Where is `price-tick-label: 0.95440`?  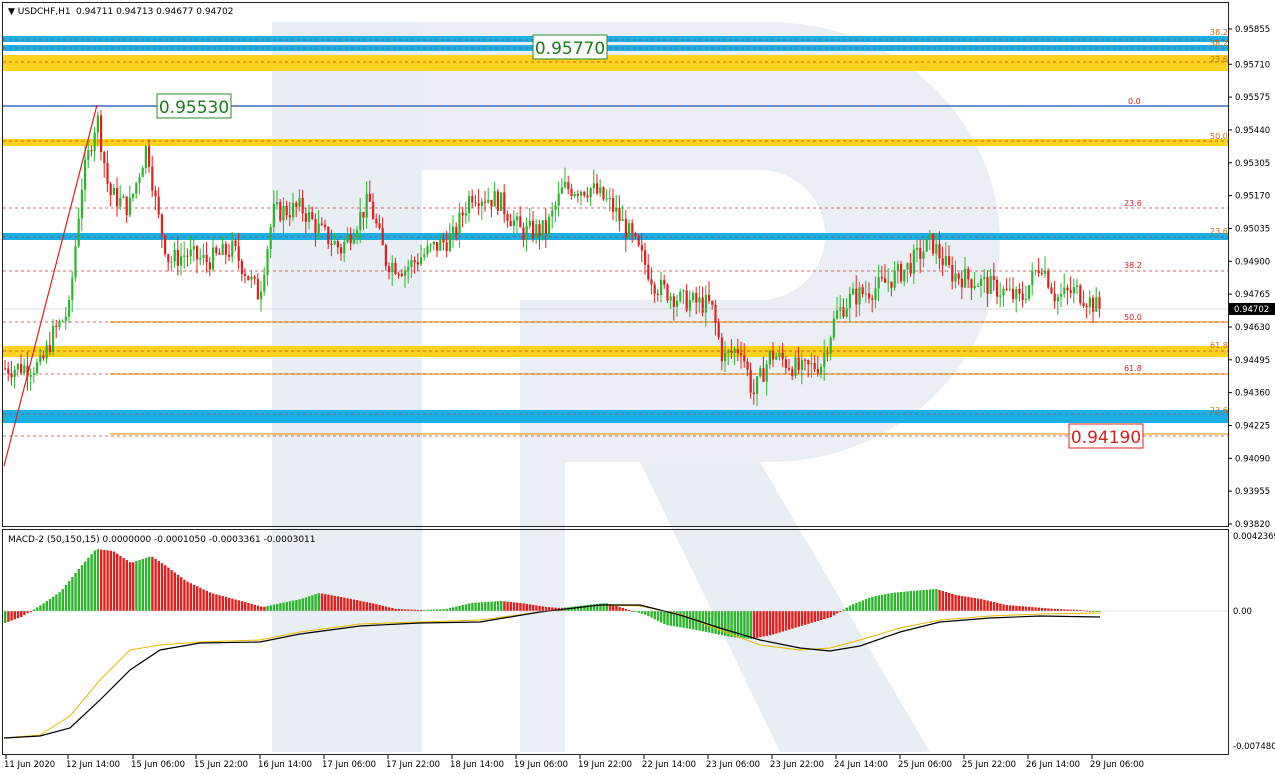 price-tick-label: 0.95440 is located at coordinates (1252, 131).